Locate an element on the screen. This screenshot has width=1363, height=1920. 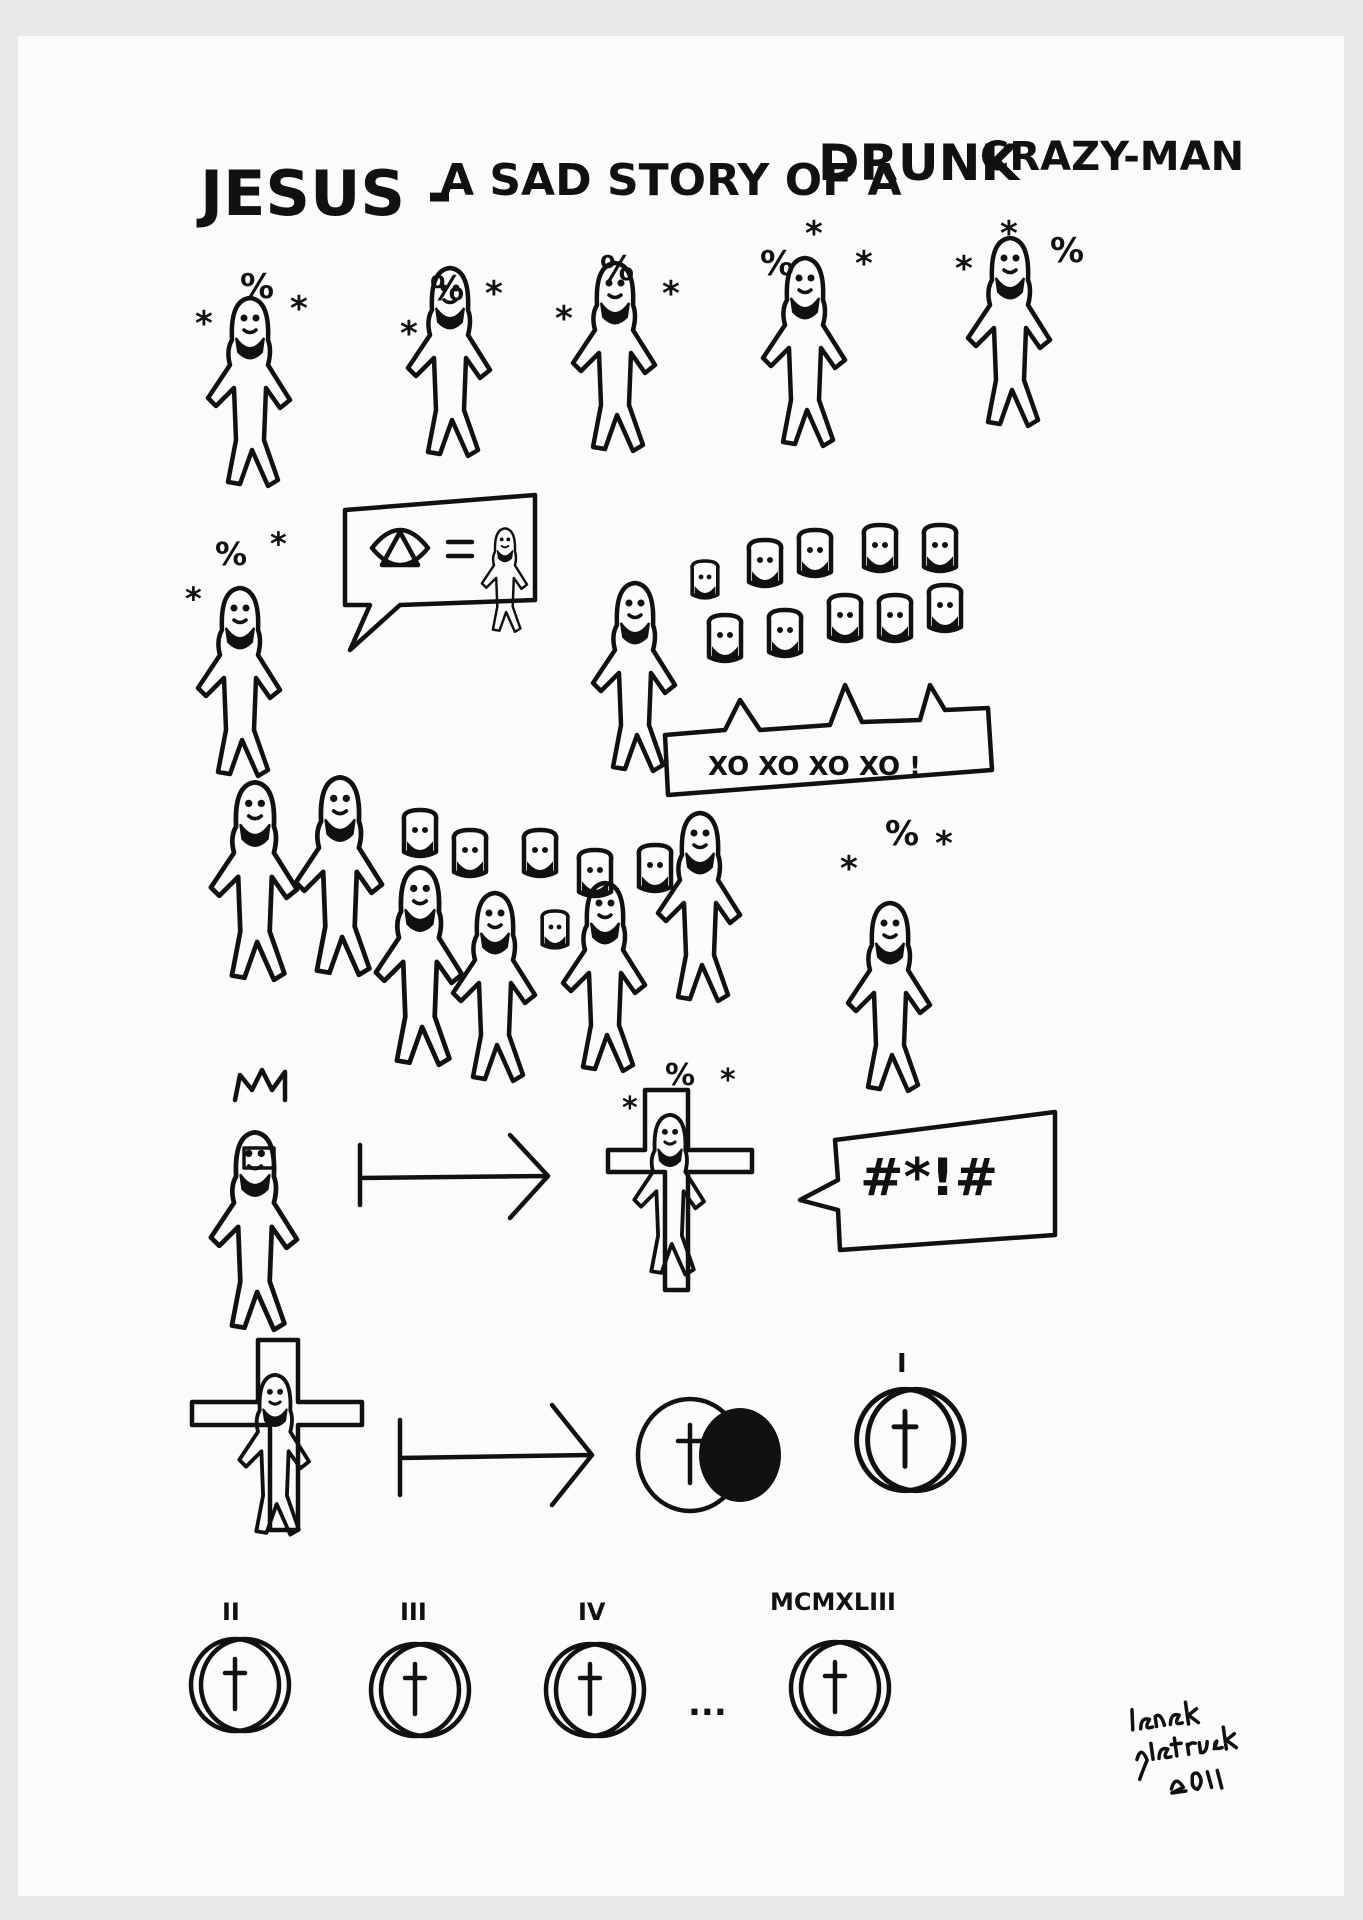
svg-text: II is located at coordinates (231, 1612).